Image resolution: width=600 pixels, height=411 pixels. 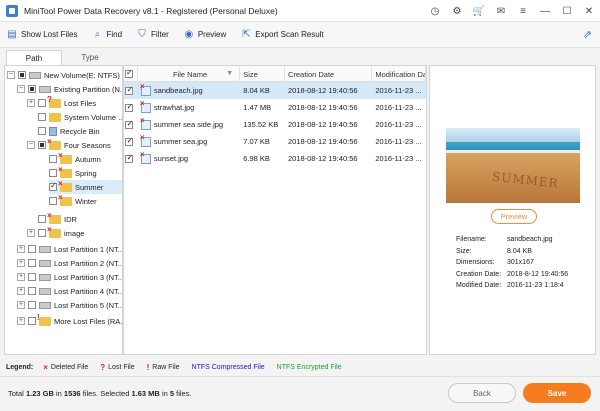 I want to click on tree-node-recycle-bin: Recycle Bin, so click(x=69, y=131).